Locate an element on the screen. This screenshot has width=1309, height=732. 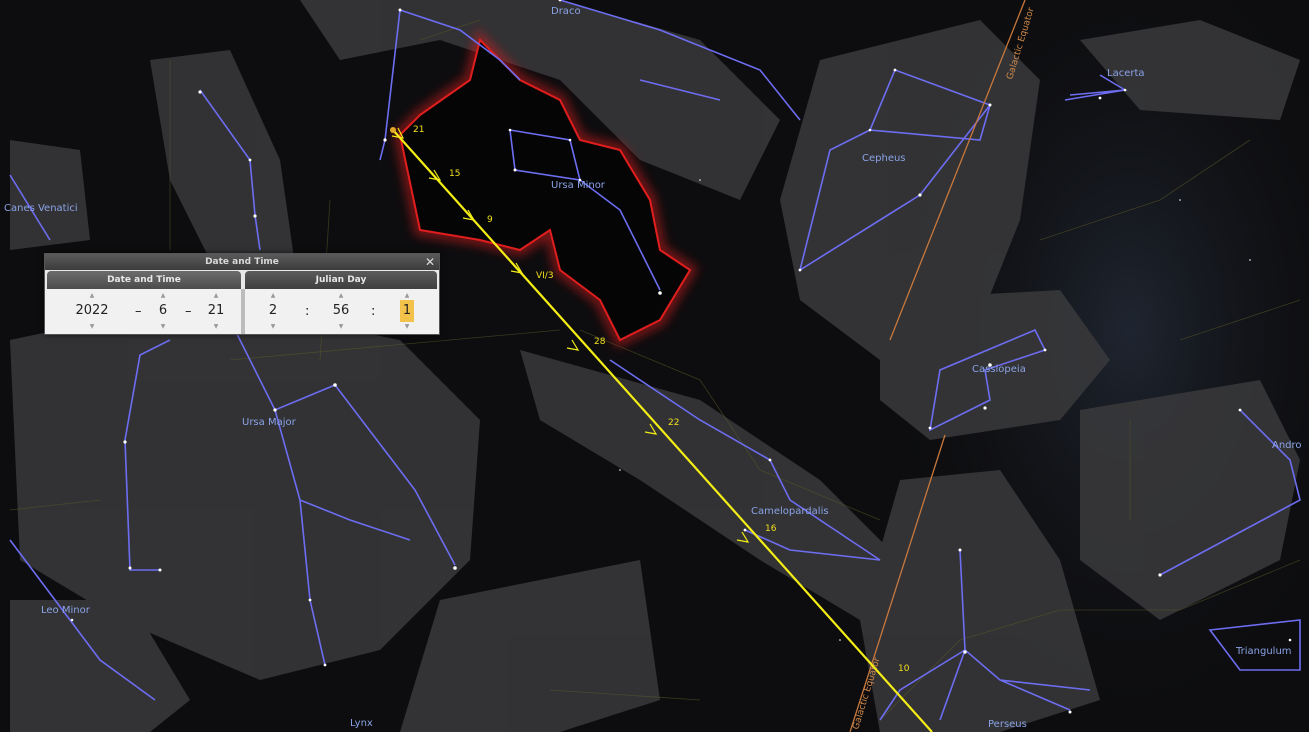
hour-value: 2 is located at coordinates (273, 311).